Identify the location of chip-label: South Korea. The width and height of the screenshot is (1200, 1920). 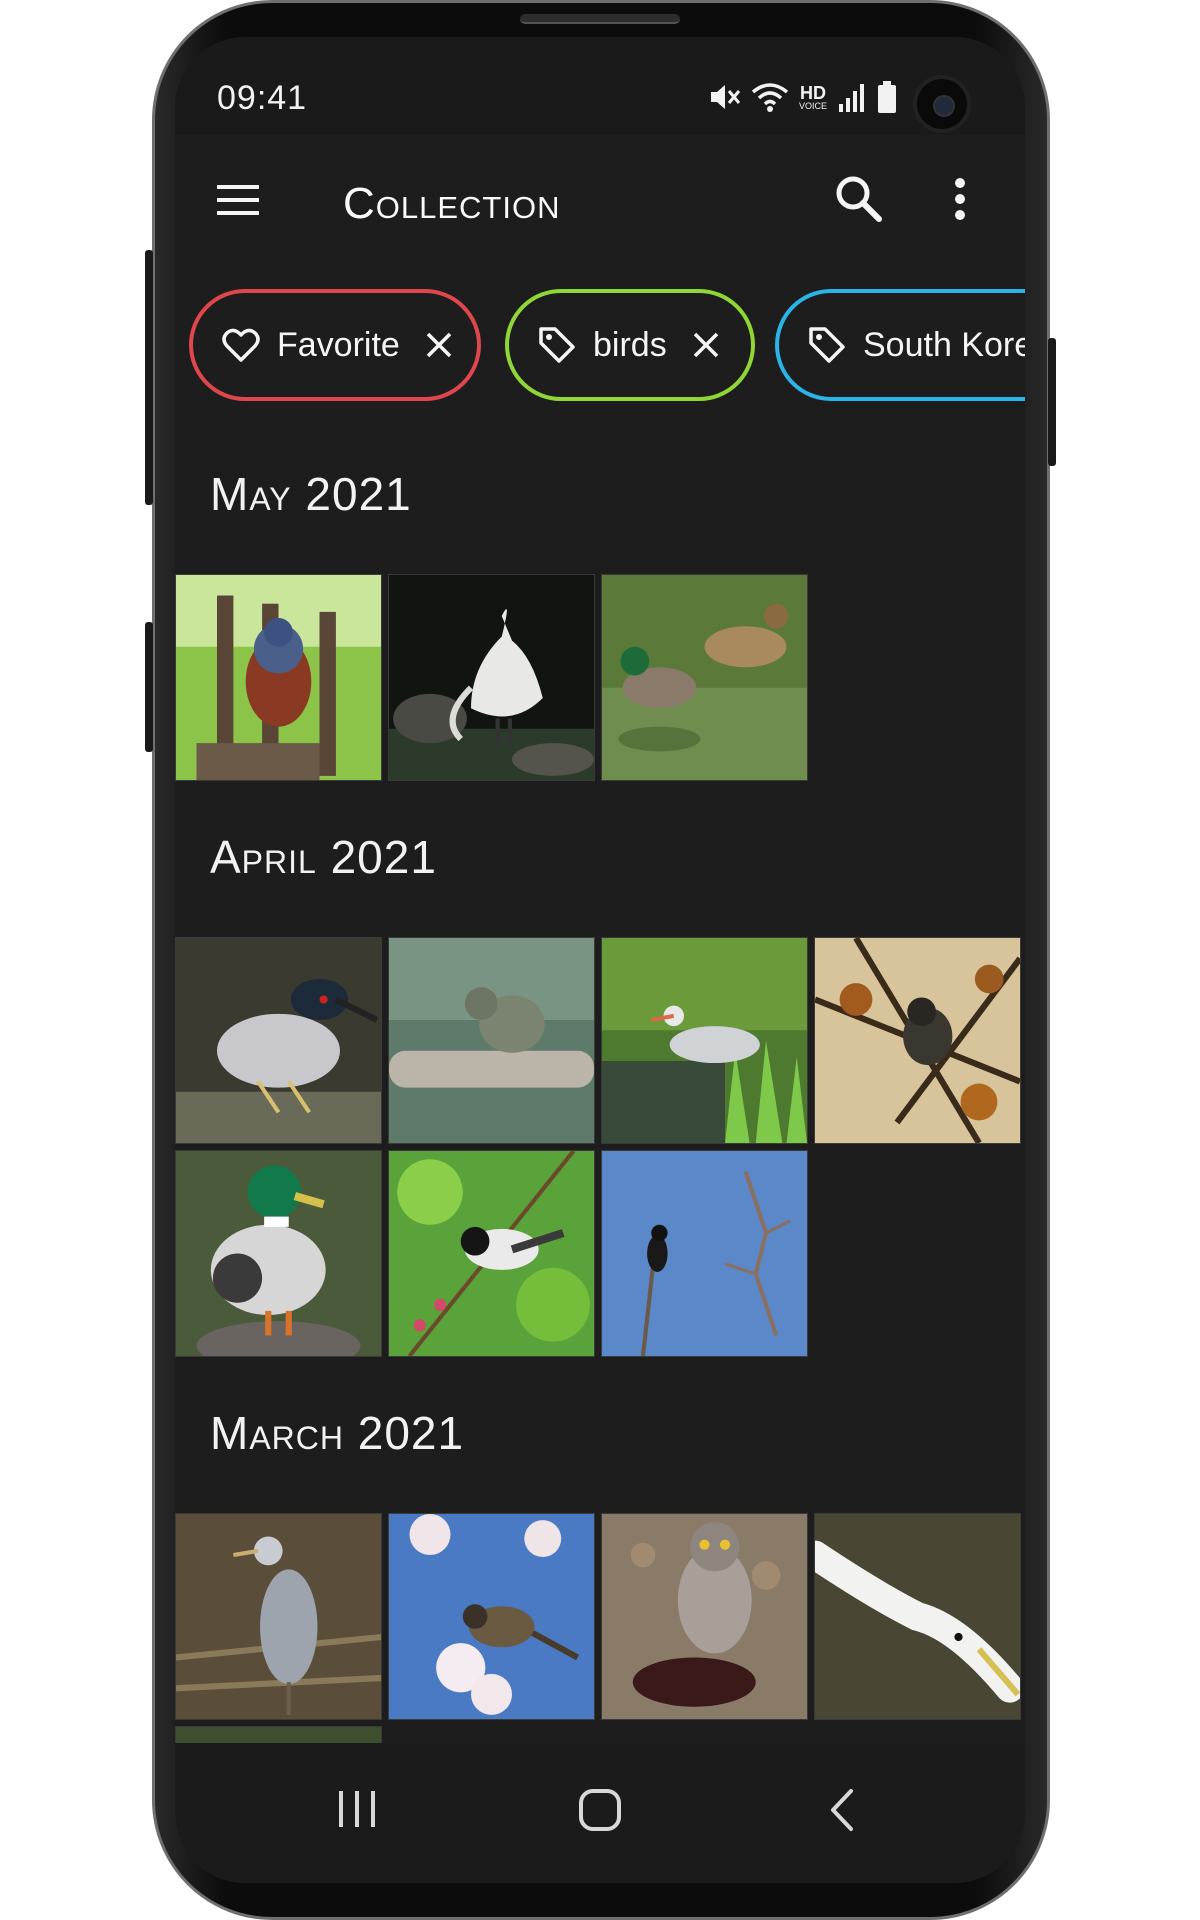
(944, 344).